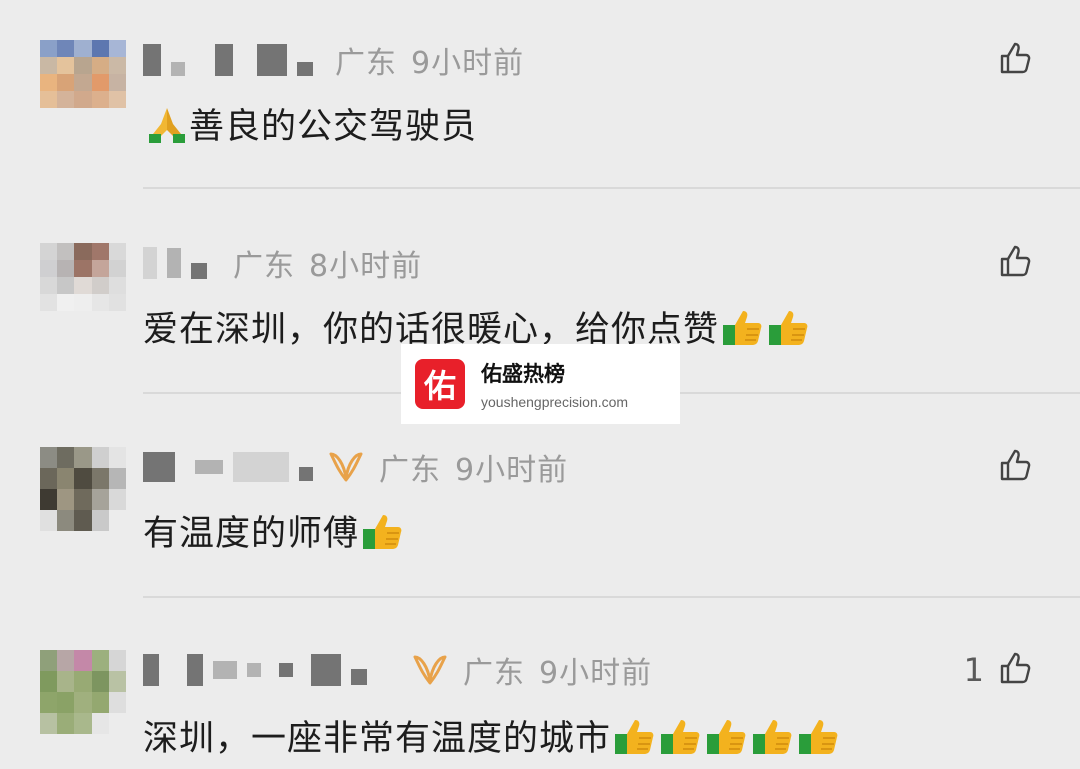  I want to click on watermark-title: 佑盛热榜, so click(523, 374).